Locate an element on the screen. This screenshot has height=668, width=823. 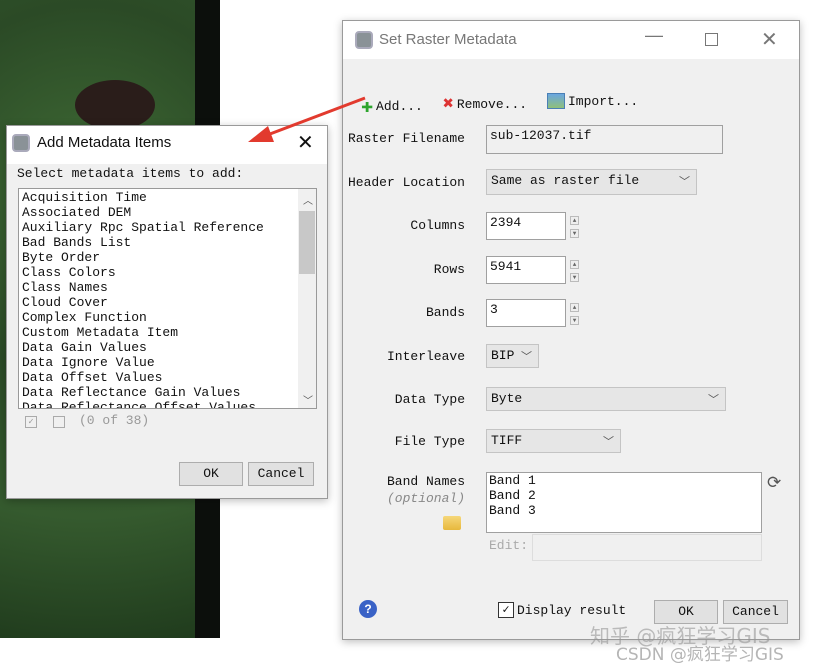
file-type-select: TIFF ﹀ is located at coordinates (553, 441).